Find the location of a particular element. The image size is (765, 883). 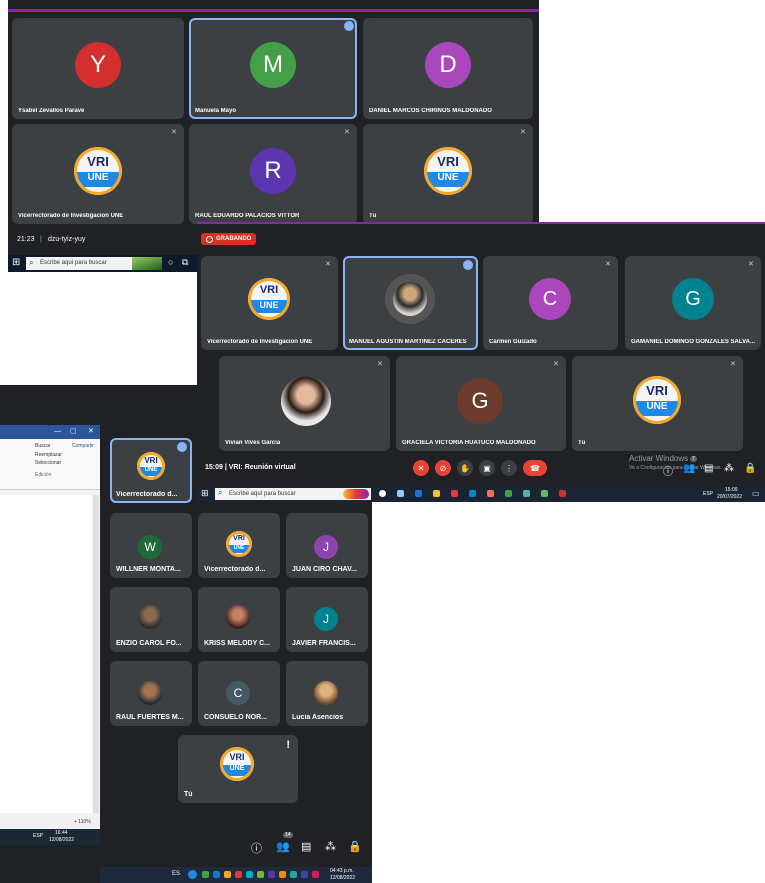

present-button: ▣ is located at coordinates (487, 468).